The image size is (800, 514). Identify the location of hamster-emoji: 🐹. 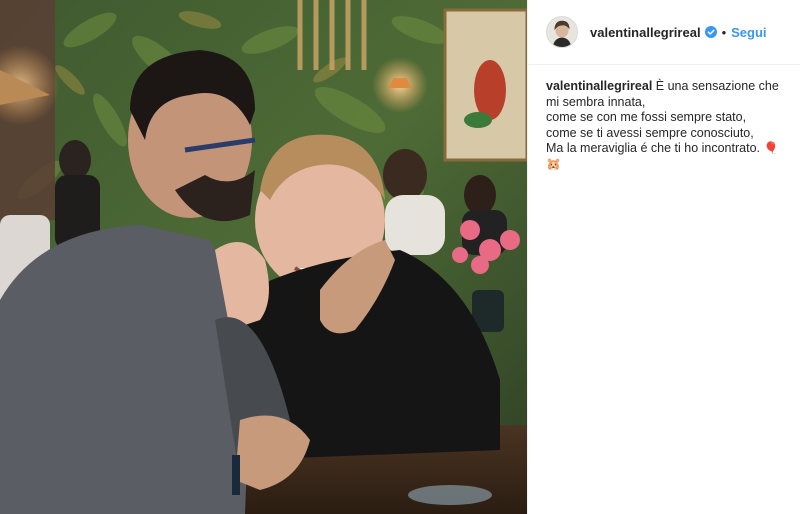
(553, 163).